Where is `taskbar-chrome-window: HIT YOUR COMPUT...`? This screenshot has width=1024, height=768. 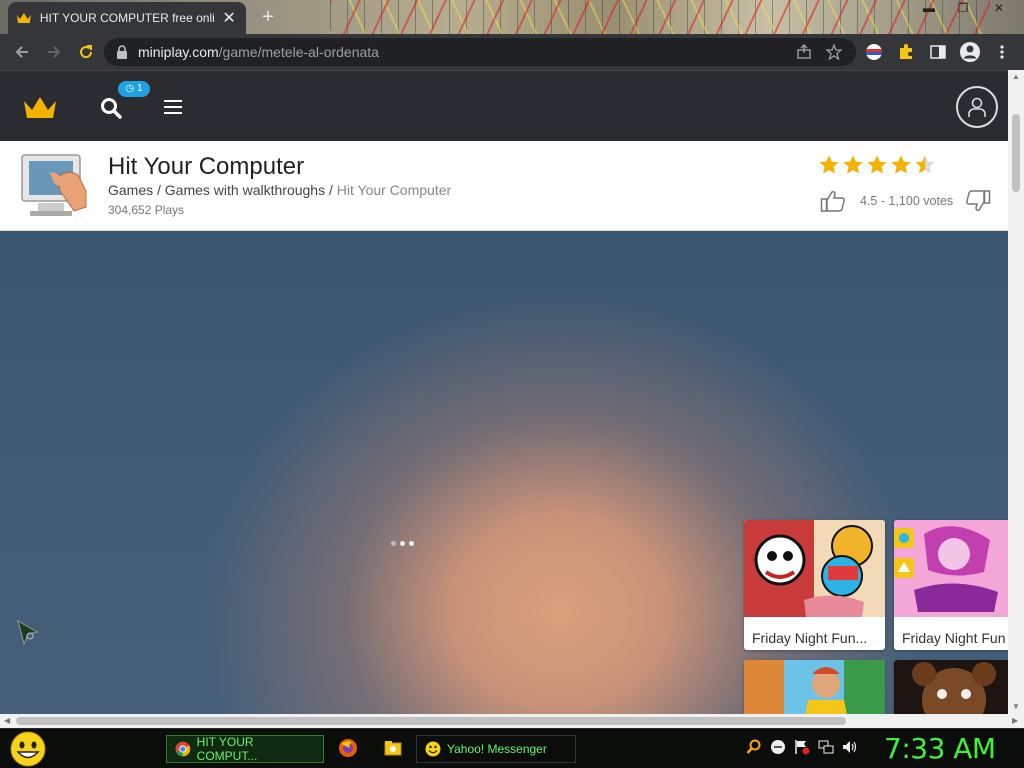
taskbar-chrome-window: HIT YOUR COMPUT... is located at coordinates (245, 749).